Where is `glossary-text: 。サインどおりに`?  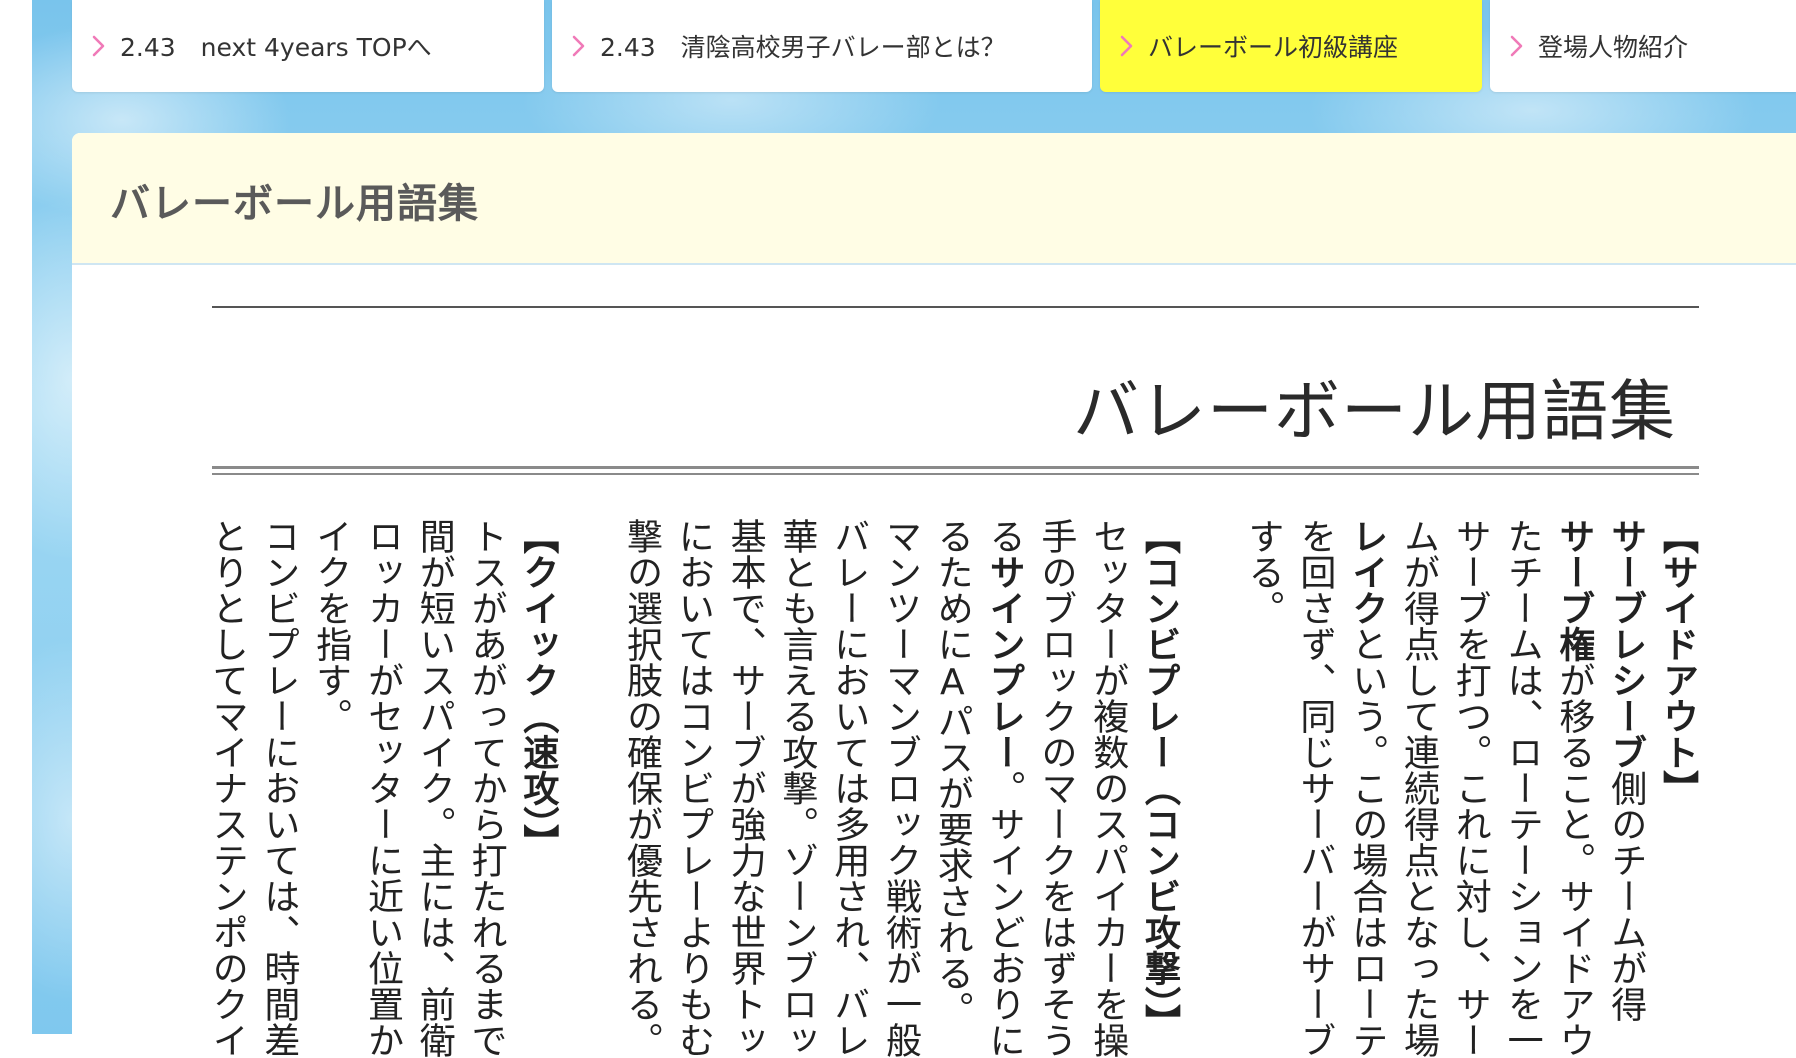
glossary-text: 。サインどおりに is located at coordinates (1004, 914).